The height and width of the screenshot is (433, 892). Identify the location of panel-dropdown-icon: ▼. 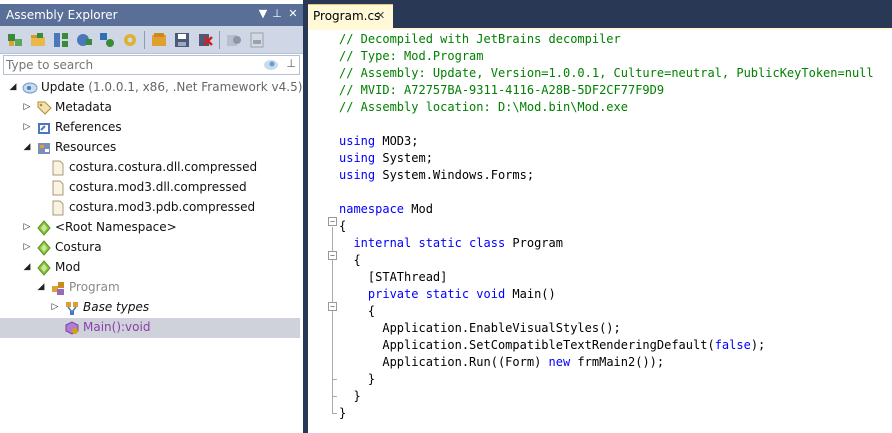
(263, 15).